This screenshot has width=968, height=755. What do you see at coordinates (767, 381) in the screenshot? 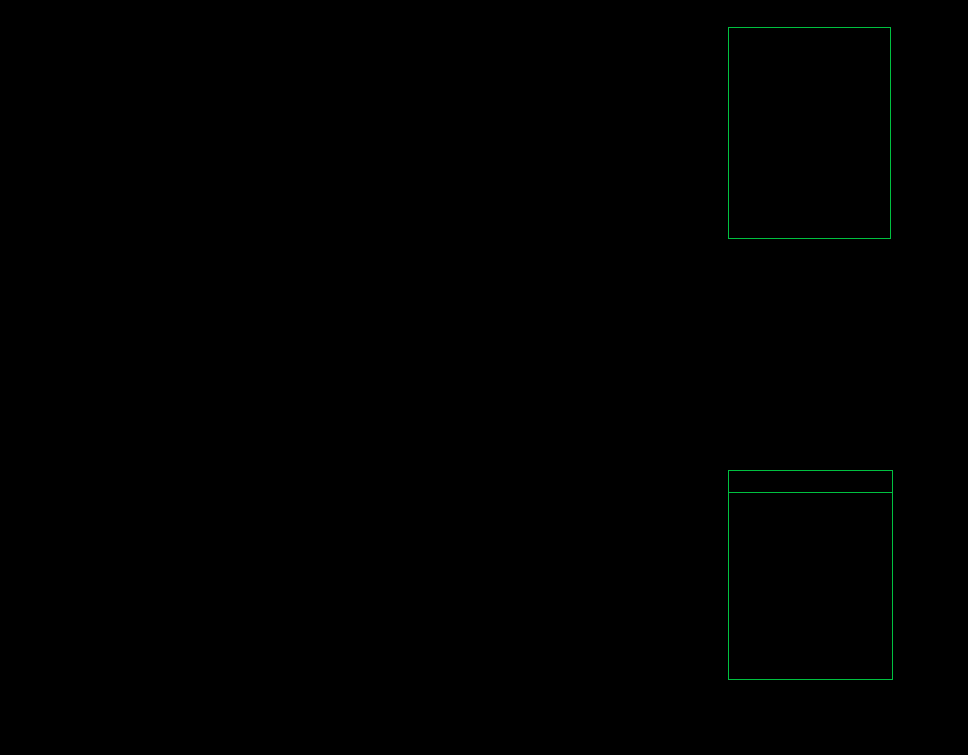
I see `thumbnail-evidence-f2-trace` at bounding box center [767, 381].